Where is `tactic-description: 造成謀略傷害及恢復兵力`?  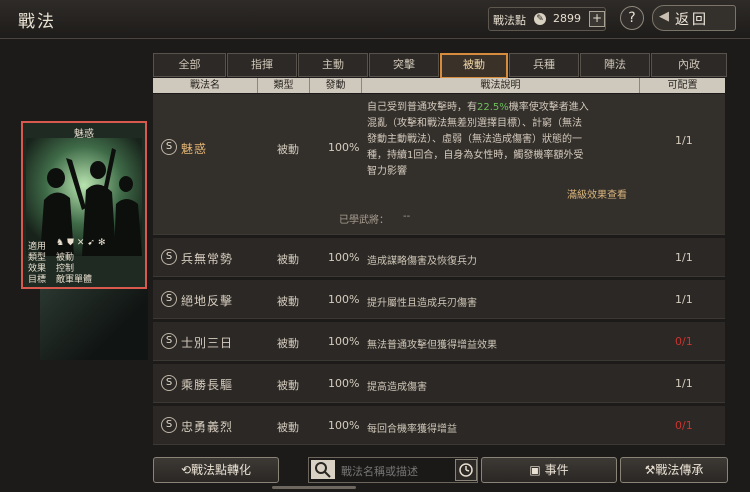
tactic-description: 造成謀略傷害及恢復兵力 is located at coordinates (422, 261).